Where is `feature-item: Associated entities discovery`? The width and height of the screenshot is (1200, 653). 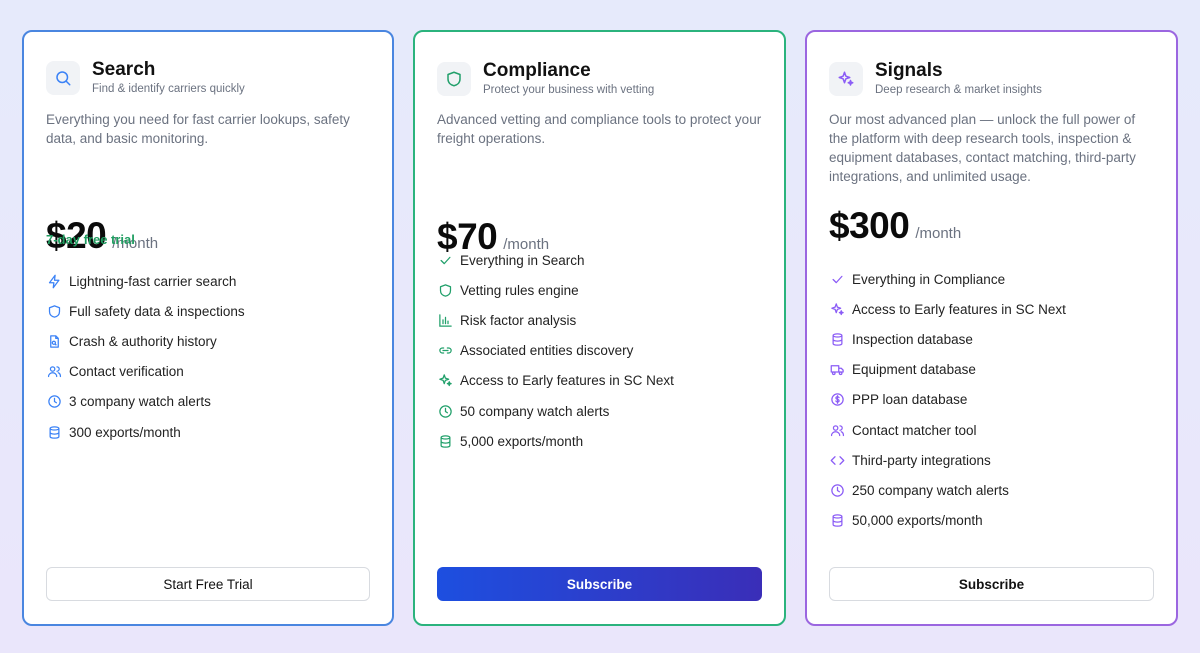
feature-item: Associated entities discovery is located at coordinates (602, 351).